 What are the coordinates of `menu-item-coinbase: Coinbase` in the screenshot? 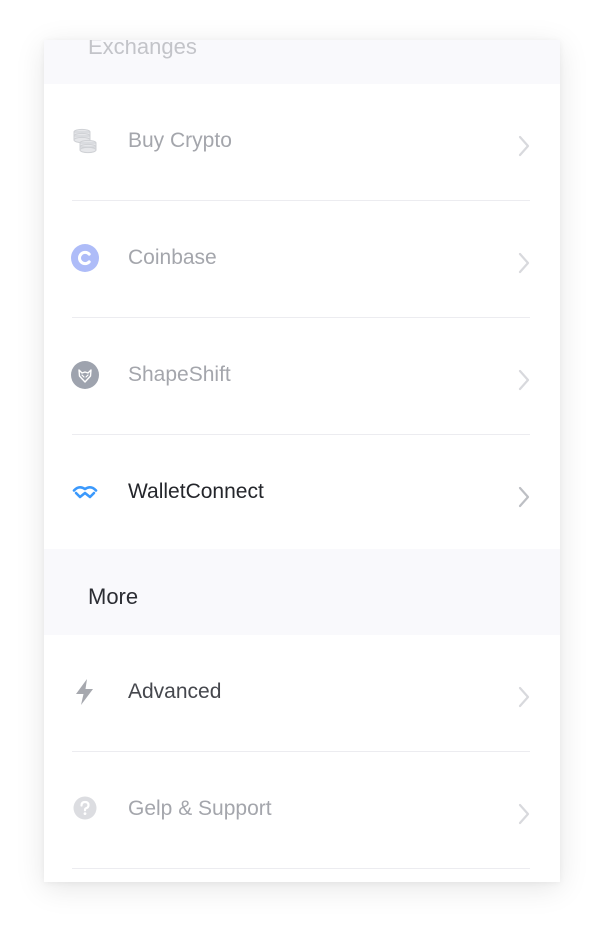 It's located at (302, 259).